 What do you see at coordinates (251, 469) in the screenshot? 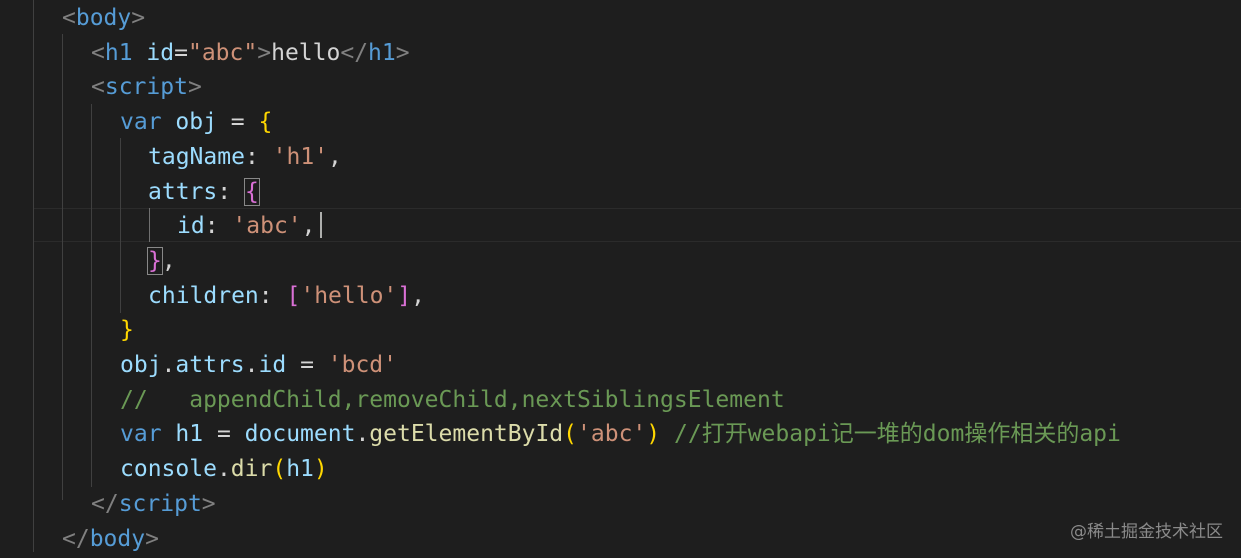
I see `code-token: dir` at bounding box center [251, 469].